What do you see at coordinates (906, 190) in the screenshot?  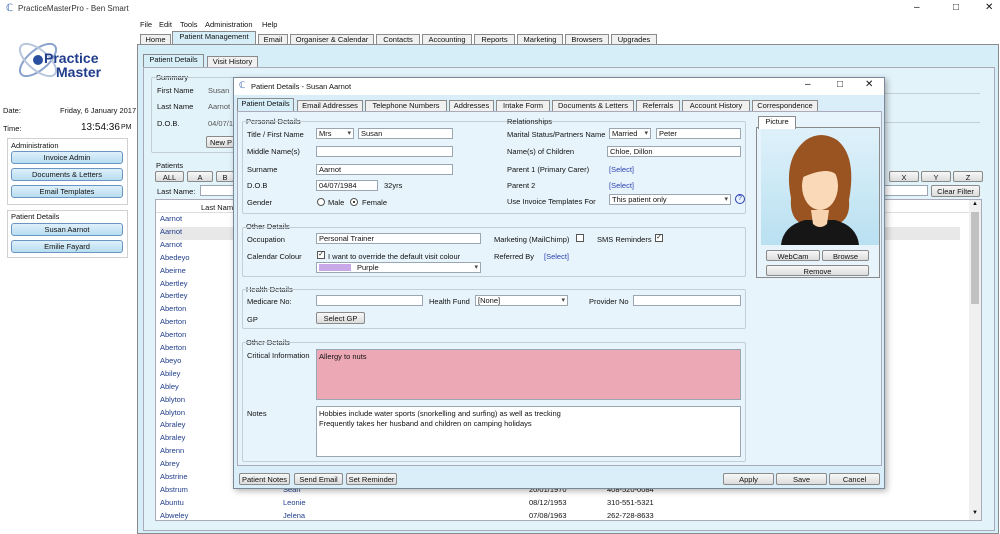 I see `bg-filter-input-right` at bounding box center [906, 190].